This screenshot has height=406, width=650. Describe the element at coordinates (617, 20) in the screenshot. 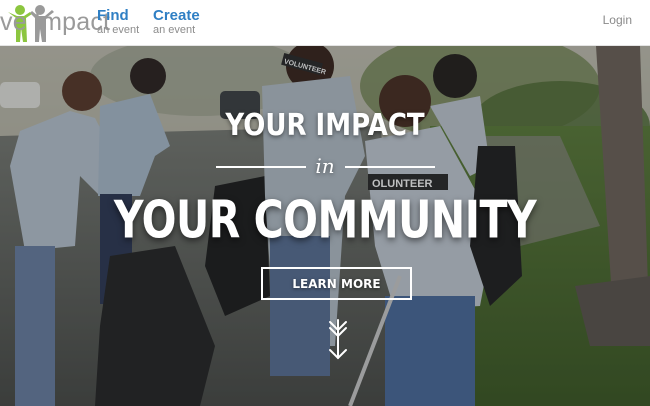

I see `login-link: Login` at that location.